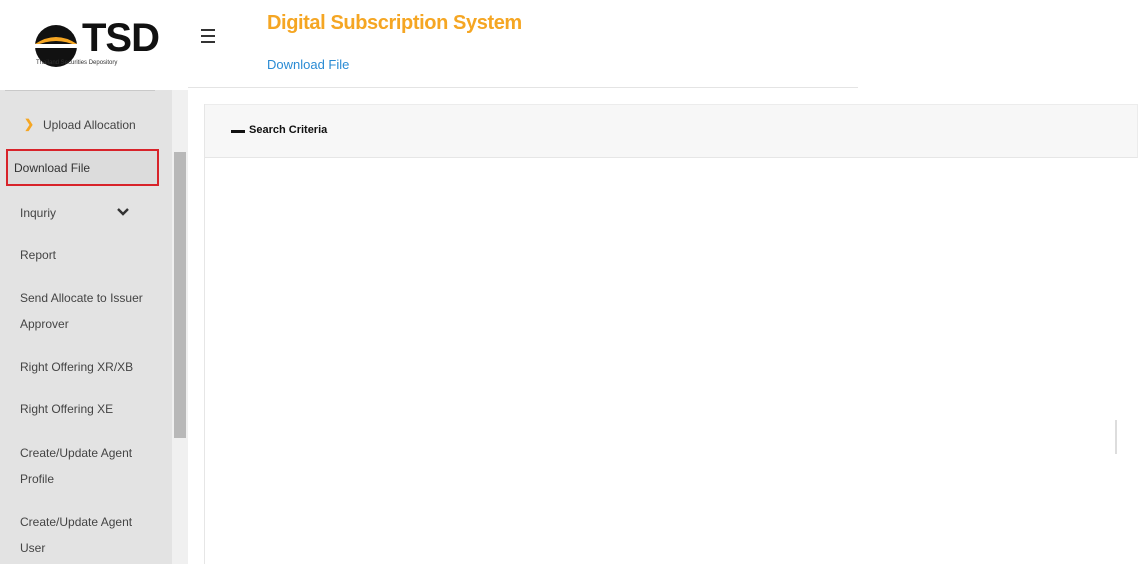 The height and width of the screenshot is (564, 1148). I want to click on sidebar-item-agent-profile: Create/Update Agent Profile, so click(86, 467).